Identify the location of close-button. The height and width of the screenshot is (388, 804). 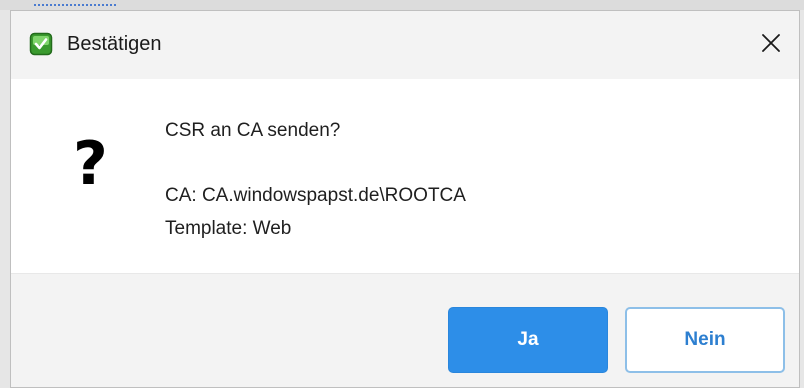
(771, 43).